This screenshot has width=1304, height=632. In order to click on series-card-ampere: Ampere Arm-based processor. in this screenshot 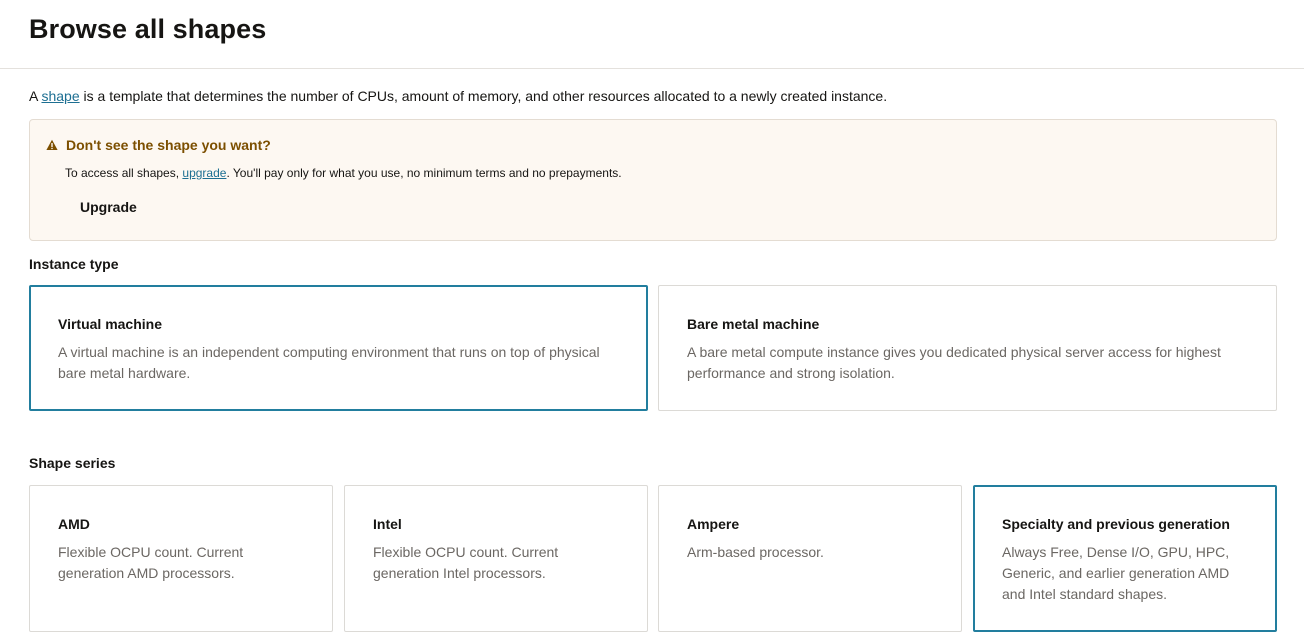, I will do `click(810, 558)`.